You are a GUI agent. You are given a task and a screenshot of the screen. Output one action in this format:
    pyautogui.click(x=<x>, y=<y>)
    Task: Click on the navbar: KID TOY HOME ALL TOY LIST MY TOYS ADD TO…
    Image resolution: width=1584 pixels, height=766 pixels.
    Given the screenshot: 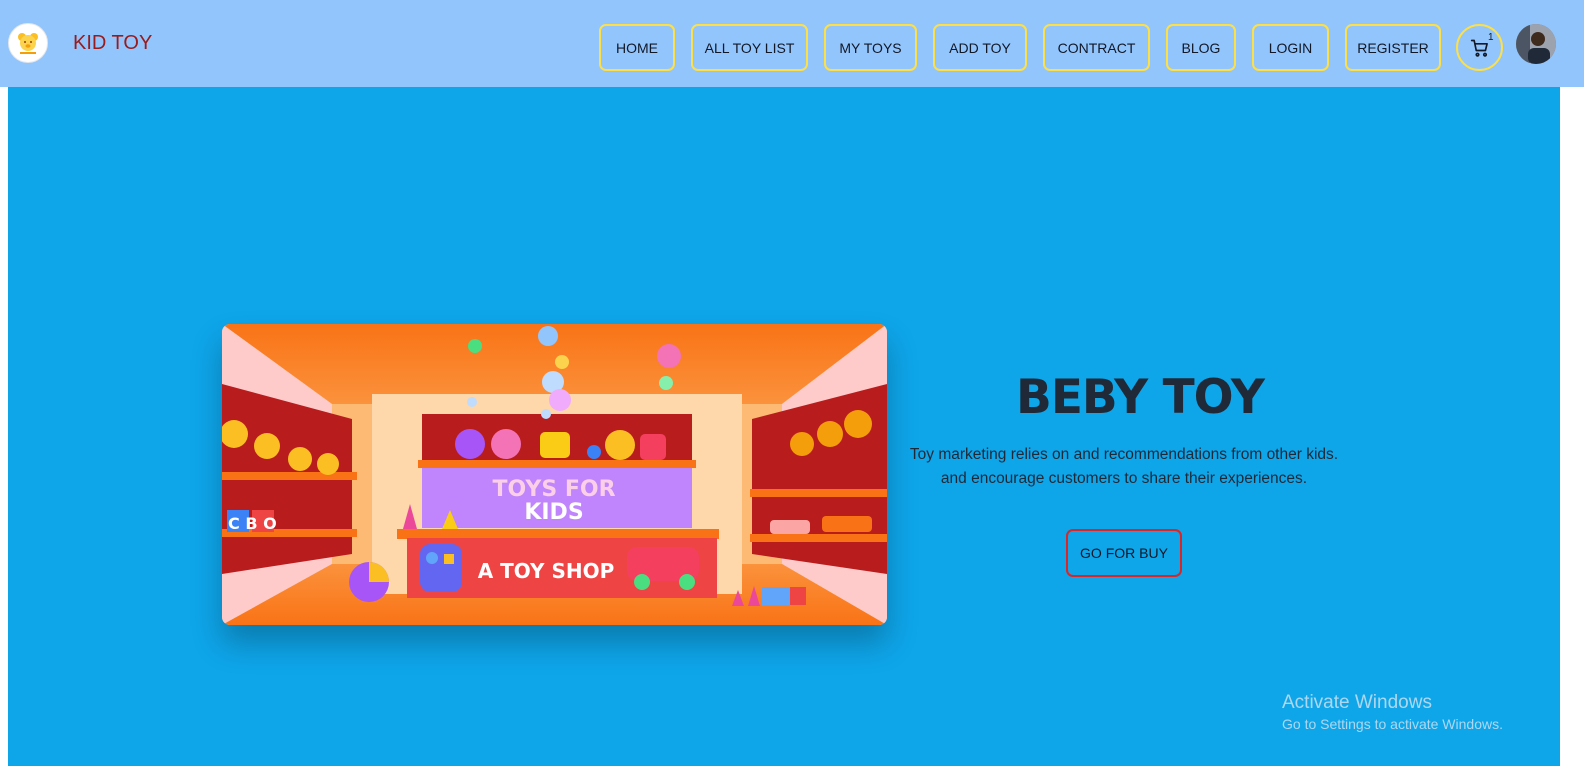 What is the action you would take?
    pyautogui.click(x=792, y=43)
    